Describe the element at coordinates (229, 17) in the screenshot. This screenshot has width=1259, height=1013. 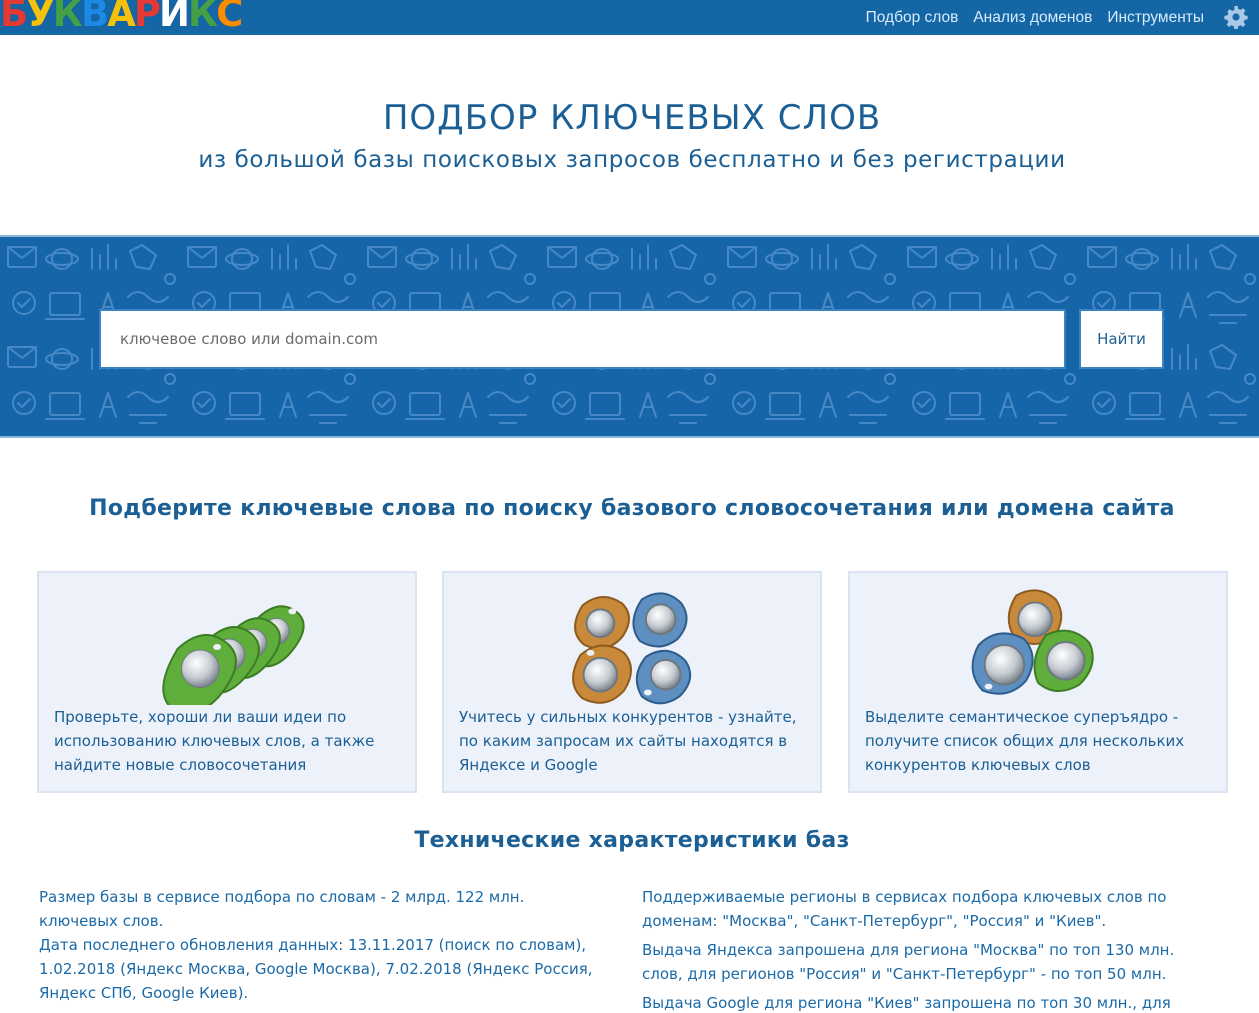
I see `logo-letter: С` at that location.